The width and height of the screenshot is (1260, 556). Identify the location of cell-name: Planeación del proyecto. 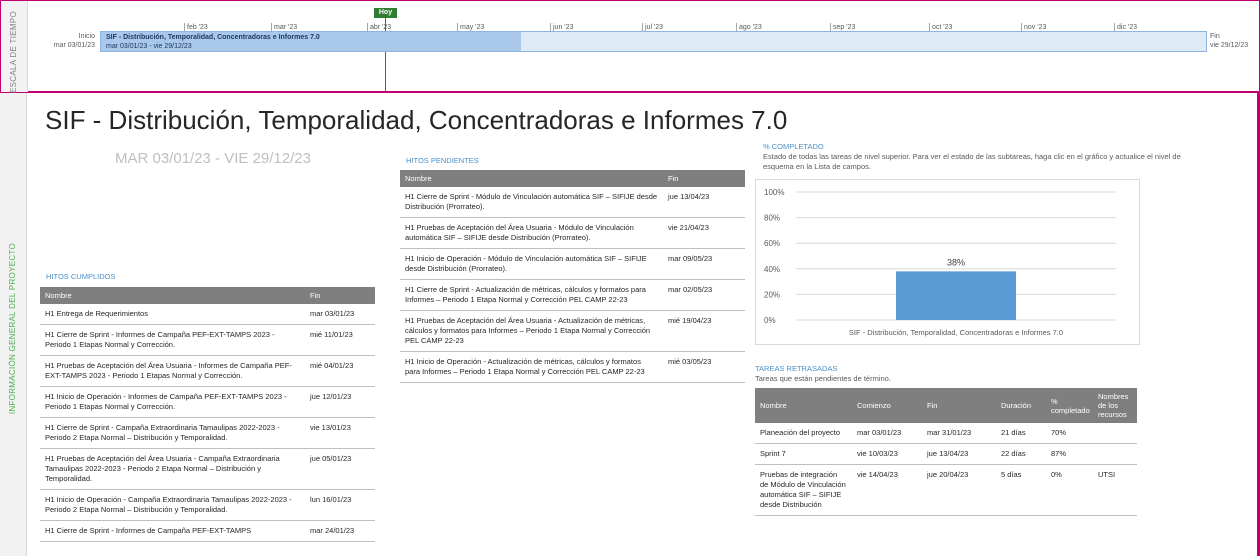
(803, 433).